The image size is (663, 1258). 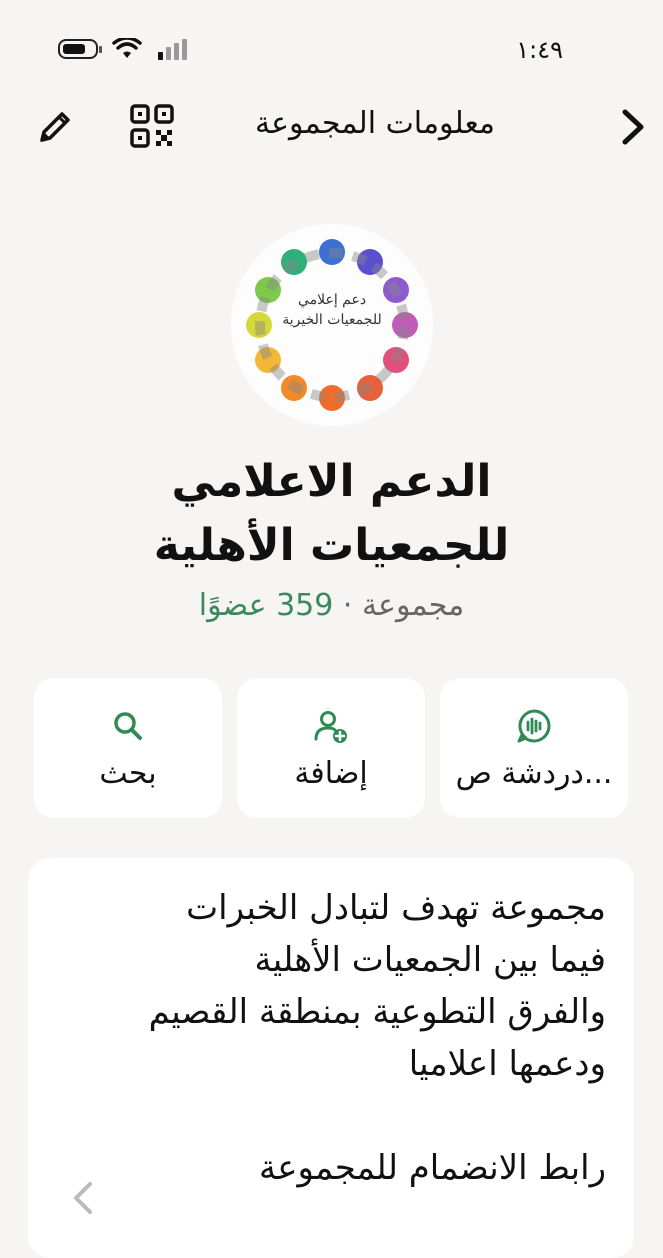 I want to click on status-time: ١:٤٩, so click(x=539, y=50).